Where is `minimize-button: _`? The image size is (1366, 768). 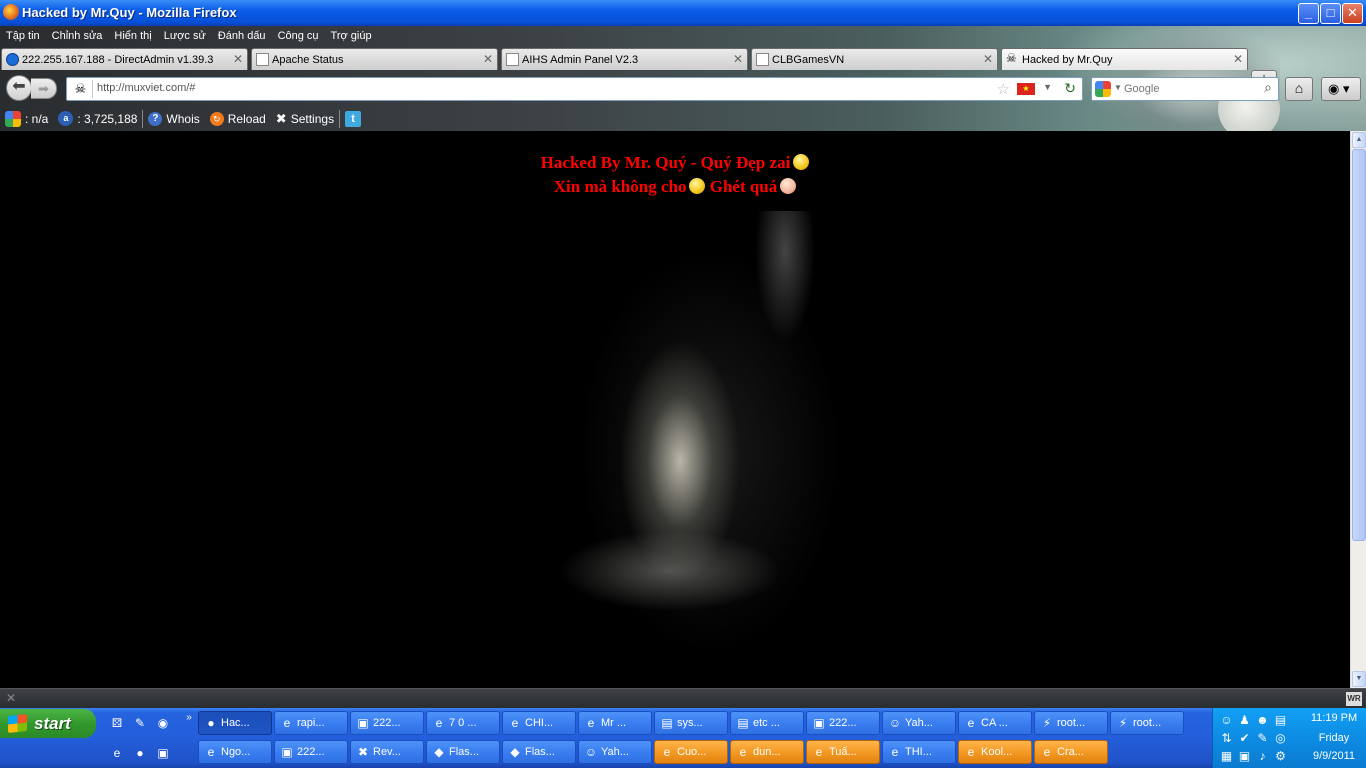 minimize-button: _ is located at coordinates (1308, 13).